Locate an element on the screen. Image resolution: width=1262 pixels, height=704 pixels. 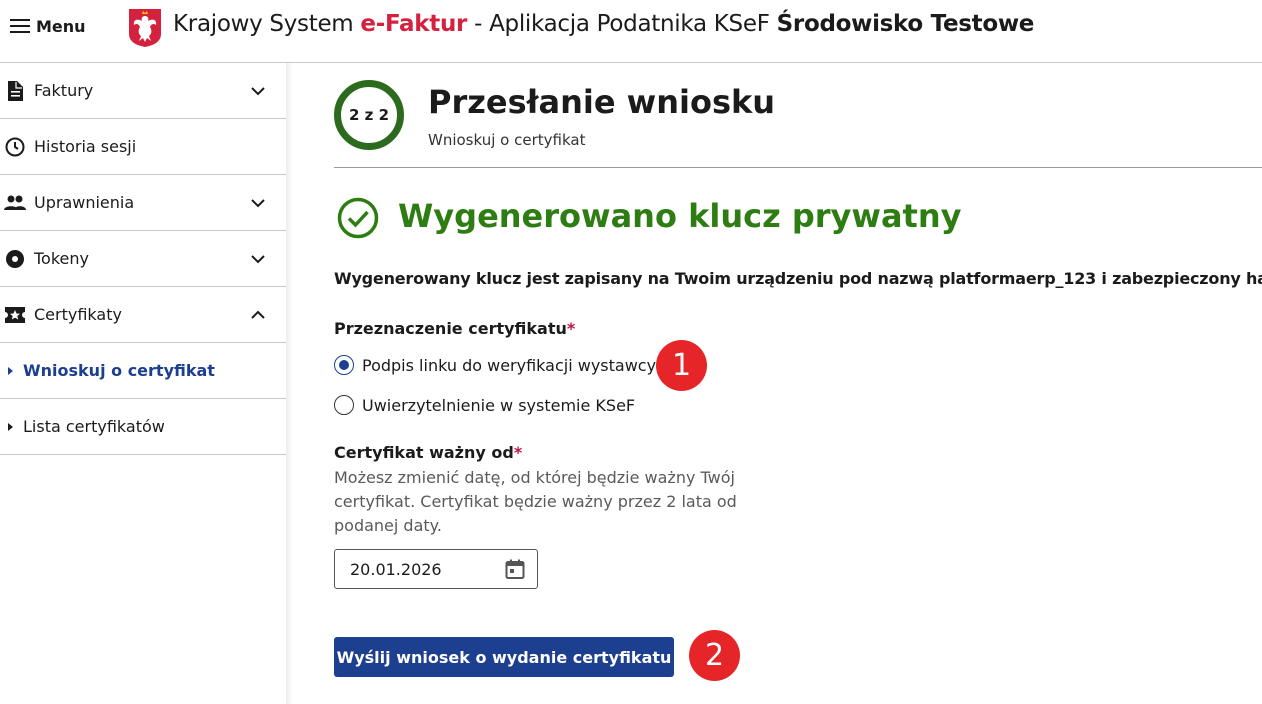
radio-option-podpis-linku: Podpis linku do weryfikacji wystawcy is located at coordinates (495, 365).